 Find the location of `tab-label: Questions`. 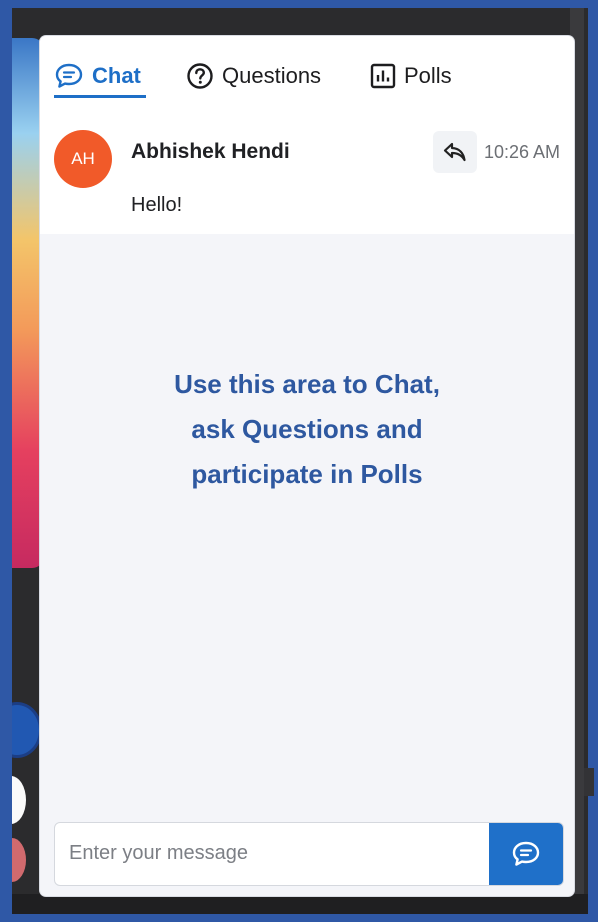

tab-label: Questions is located at coordinates (272, 75).